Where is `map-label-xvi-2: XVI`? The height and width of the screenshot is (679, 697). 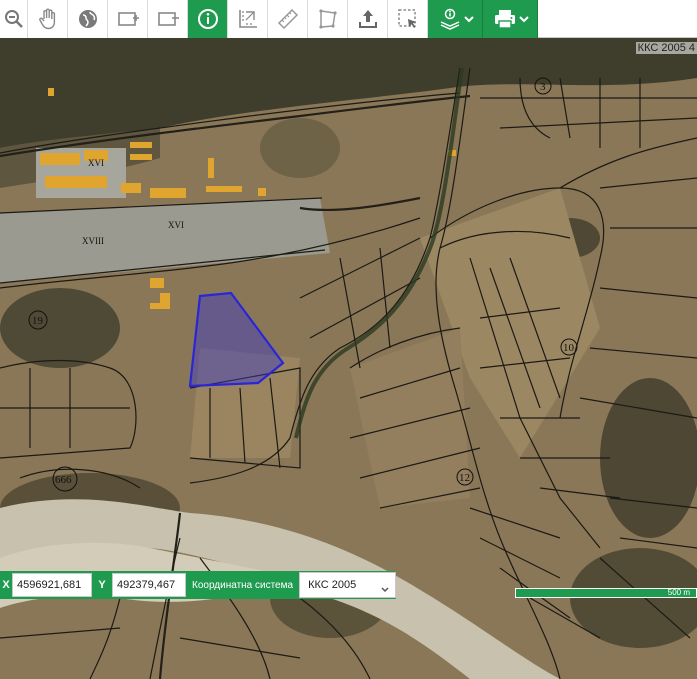
map-label-xvi-2: XVI is located at coordinates (96, 163).